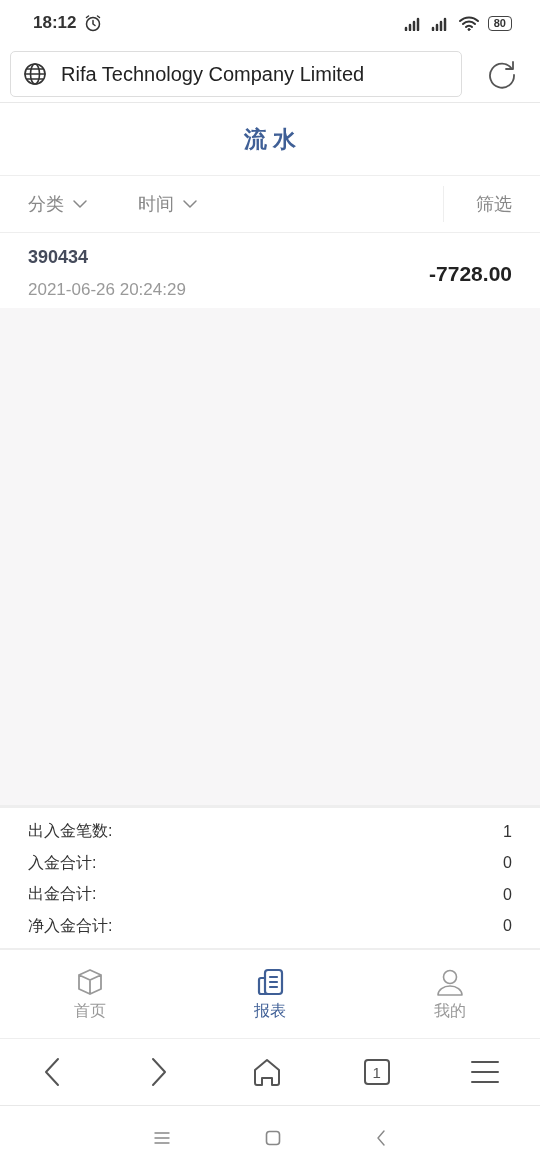 This screenshot has height=1170, width=540. Describe the element at coordinates (62, 862) in the screenshot. I see `summary-label: 入金合计:` at that location.